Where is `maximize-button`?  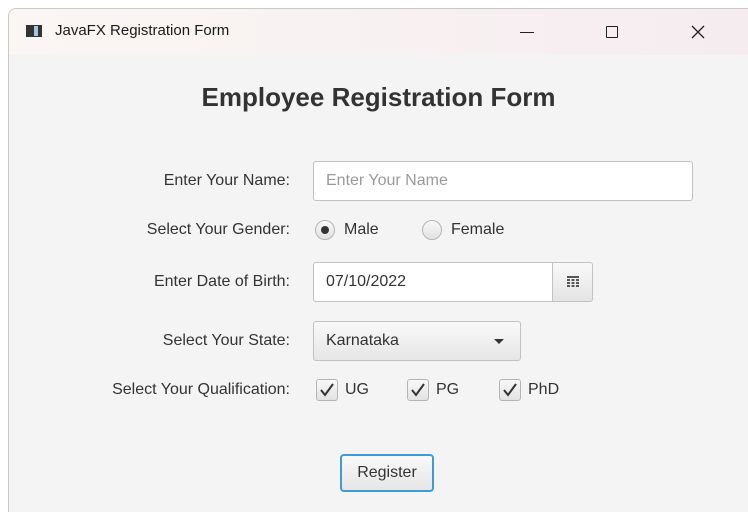 maximize-button is located at coordinates (612, 32).